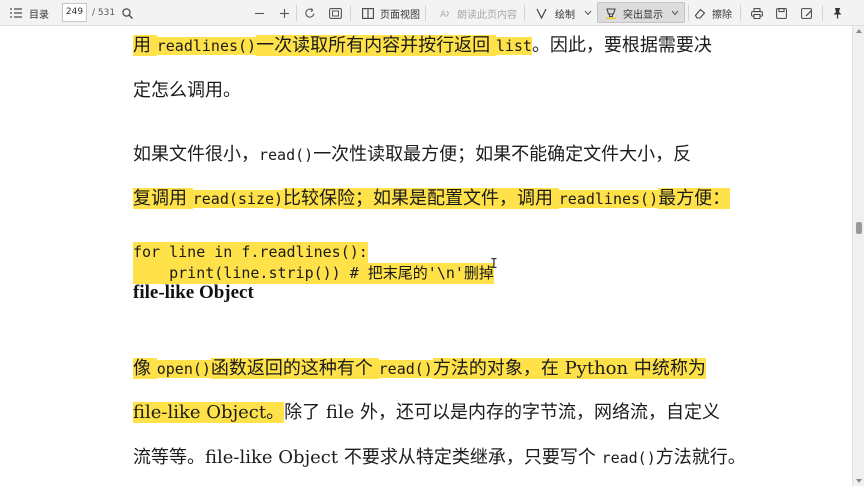 The height and width of the screenshot is (486, 864). I want to click on search-icon, so click(127, 13).